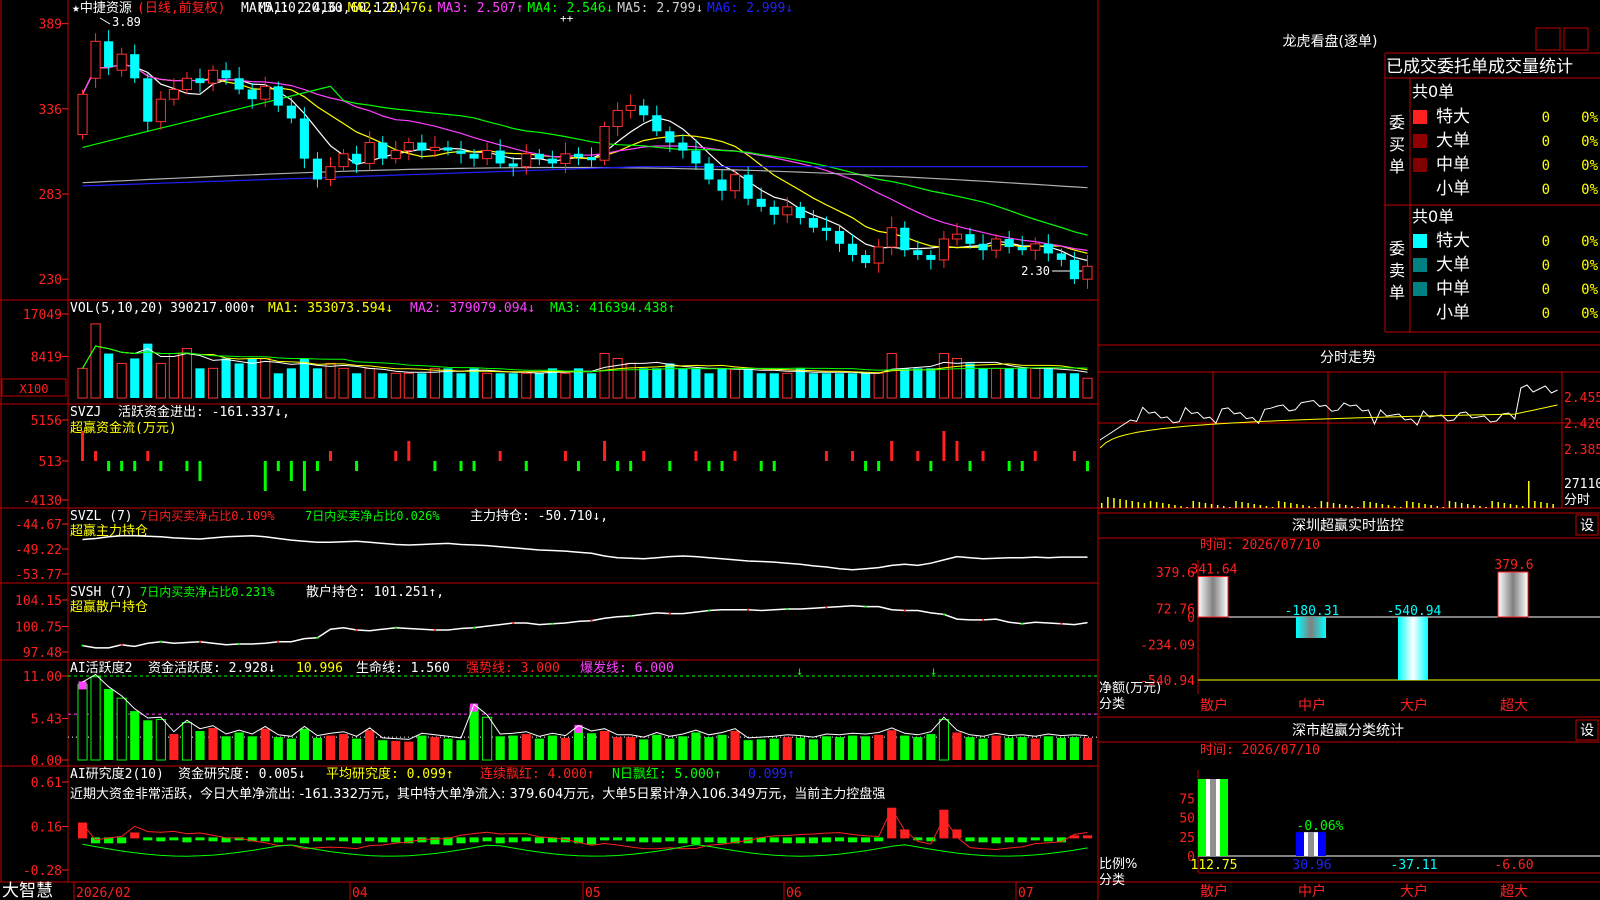 The image size is (1600, 900). Describe the element at coordinates (1026, 893) in the screenshot. I see `x-axis-label: 07` at that location.